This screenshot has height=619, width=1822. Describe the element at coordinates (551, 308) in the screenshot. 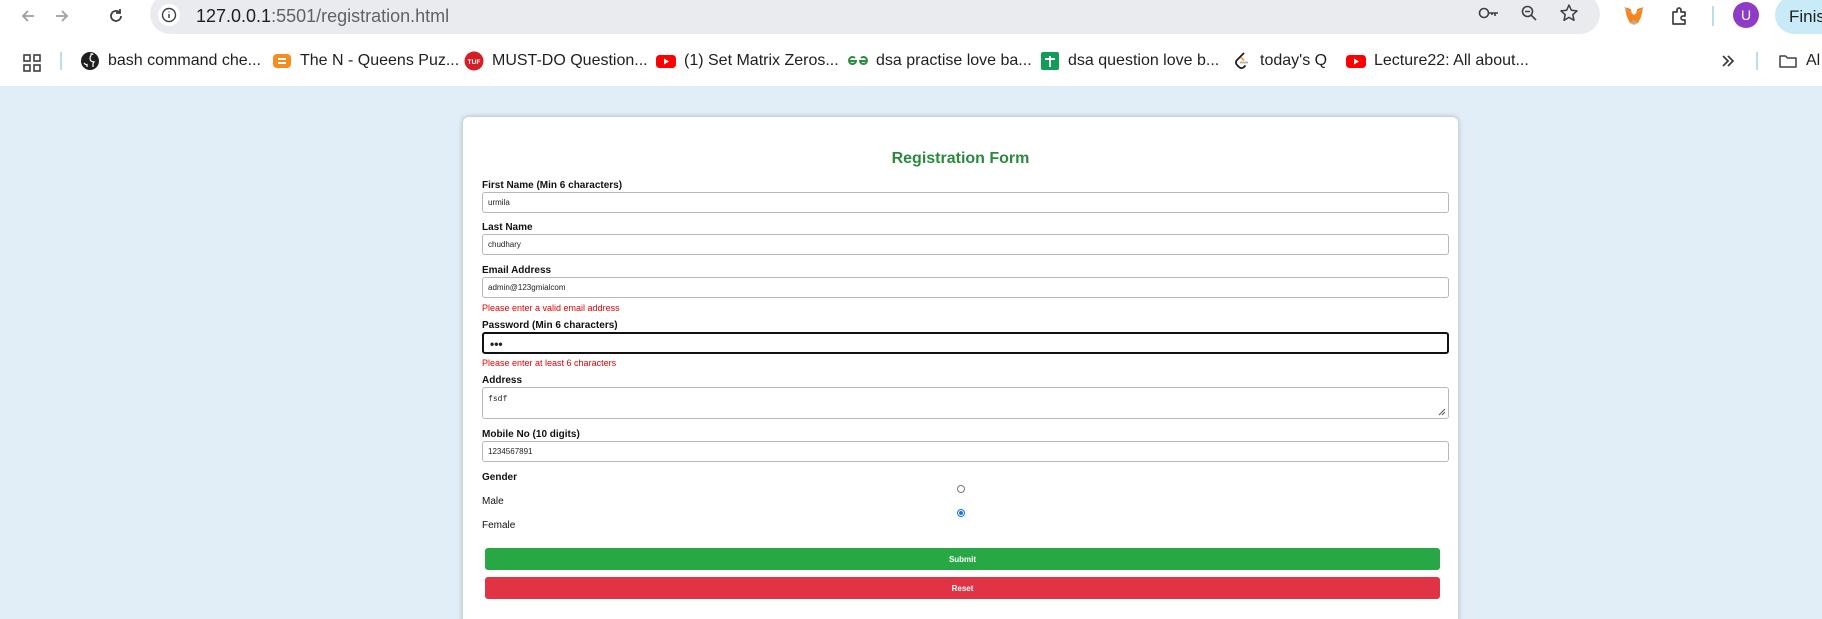

I see `email-error-message: Please enter a valid email address` at that location.